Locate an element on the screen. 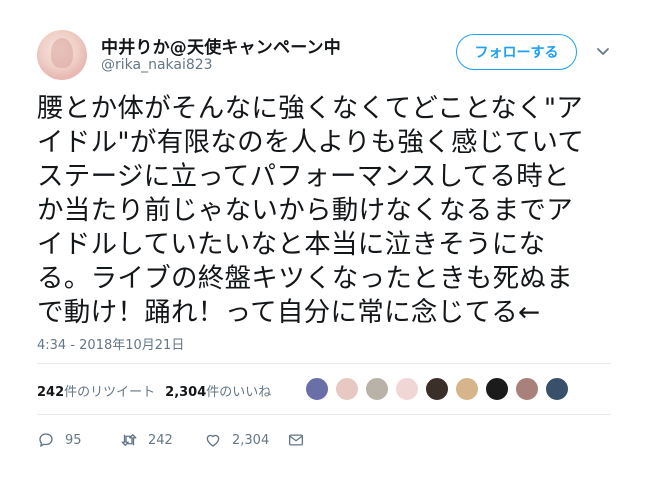  envelope-icon is located at coordinates (296, 440).